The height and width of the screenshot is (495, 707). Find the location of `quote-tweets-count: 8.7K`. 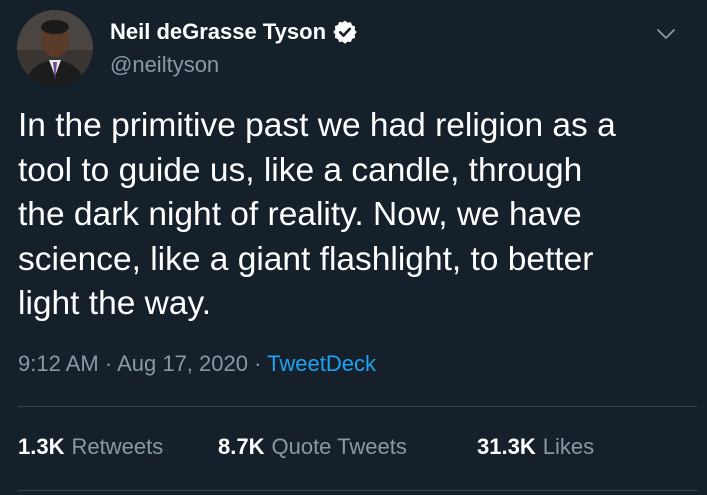

quote-tweets-count: 8.7K is located at coordinates (241, 446).